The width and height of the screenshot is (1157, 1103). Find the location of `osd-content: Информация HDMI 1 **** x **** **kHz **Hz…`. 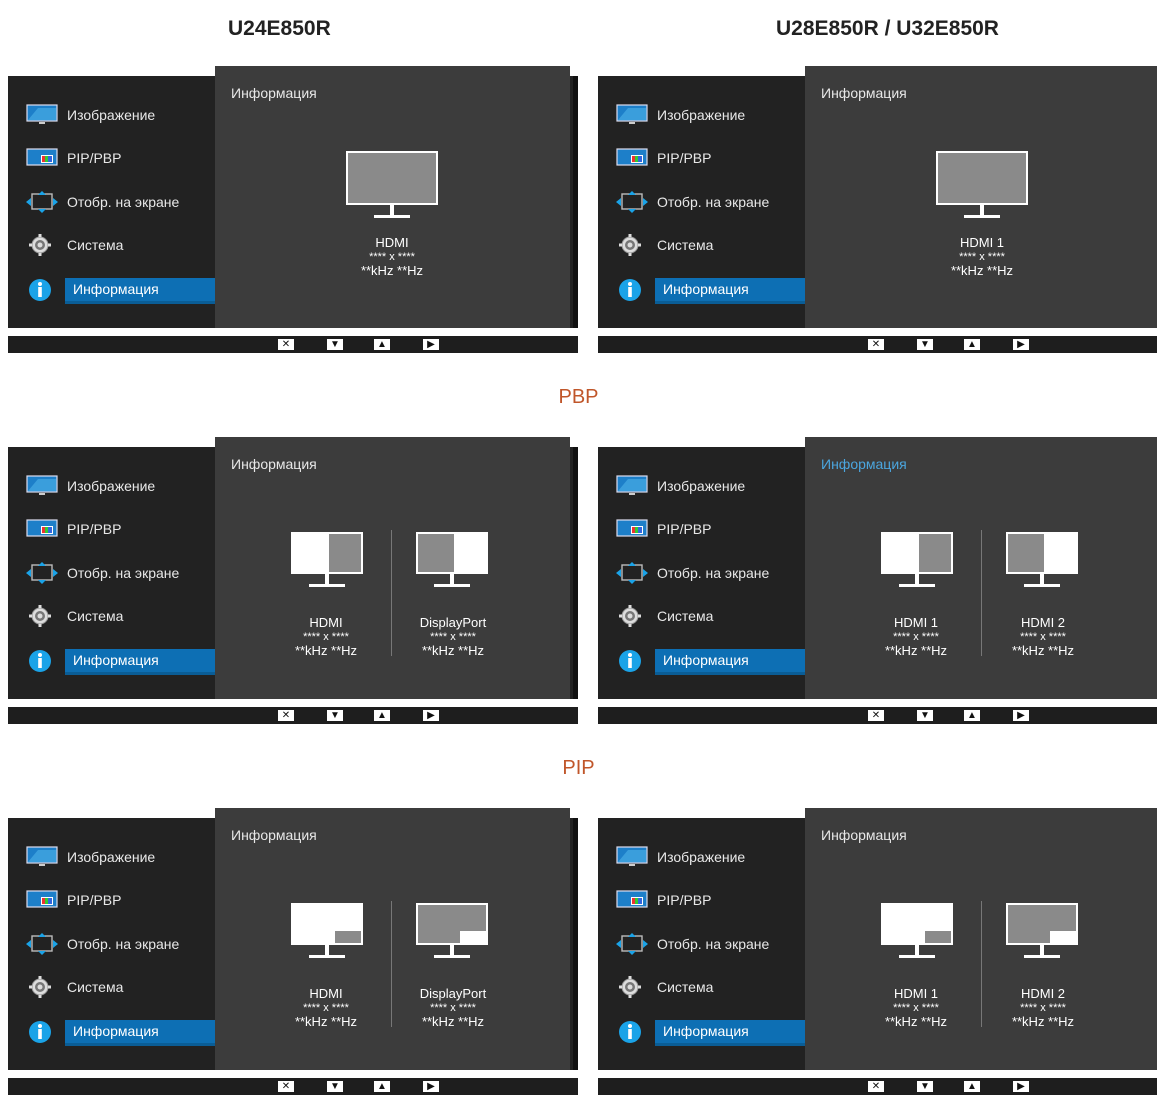

osd-content: Информация HDMI 1 **** x **** **kHz **Hz… is located at coordinates (981, 568).